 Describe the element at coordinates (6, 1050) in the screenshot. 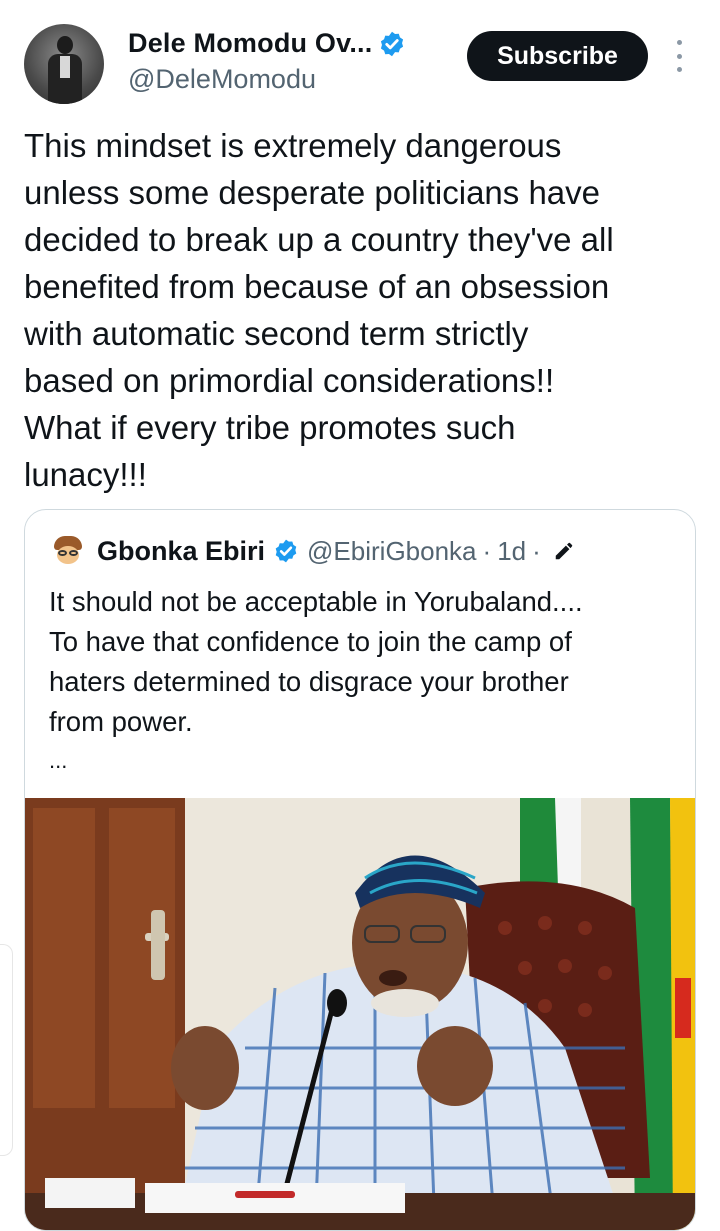

I see `scroll-edge-element` at that location.